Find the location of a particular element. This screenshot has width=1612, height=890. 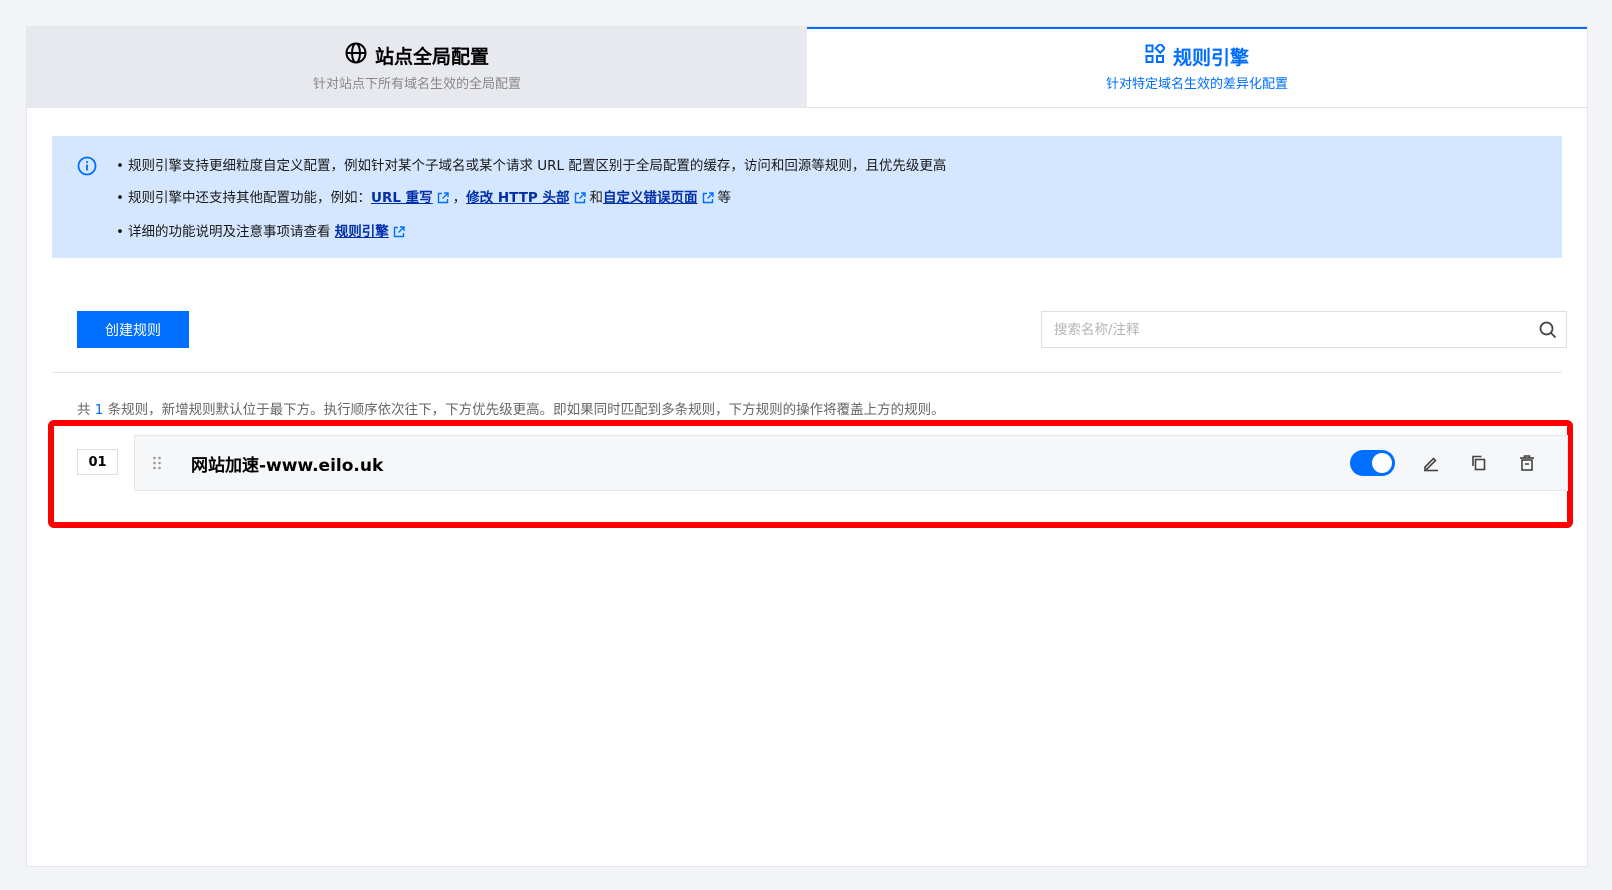

rule-engine-doc-link: 规则引擎 is located at coordinates (362, 232).